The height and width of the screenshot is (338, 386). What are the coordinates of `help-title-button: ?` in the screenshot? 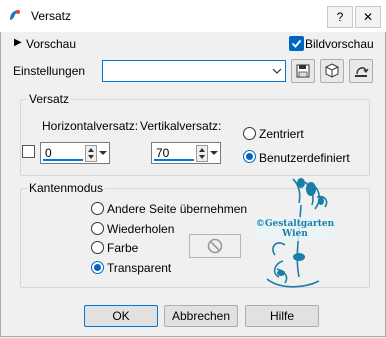 It's located at (340, 17).